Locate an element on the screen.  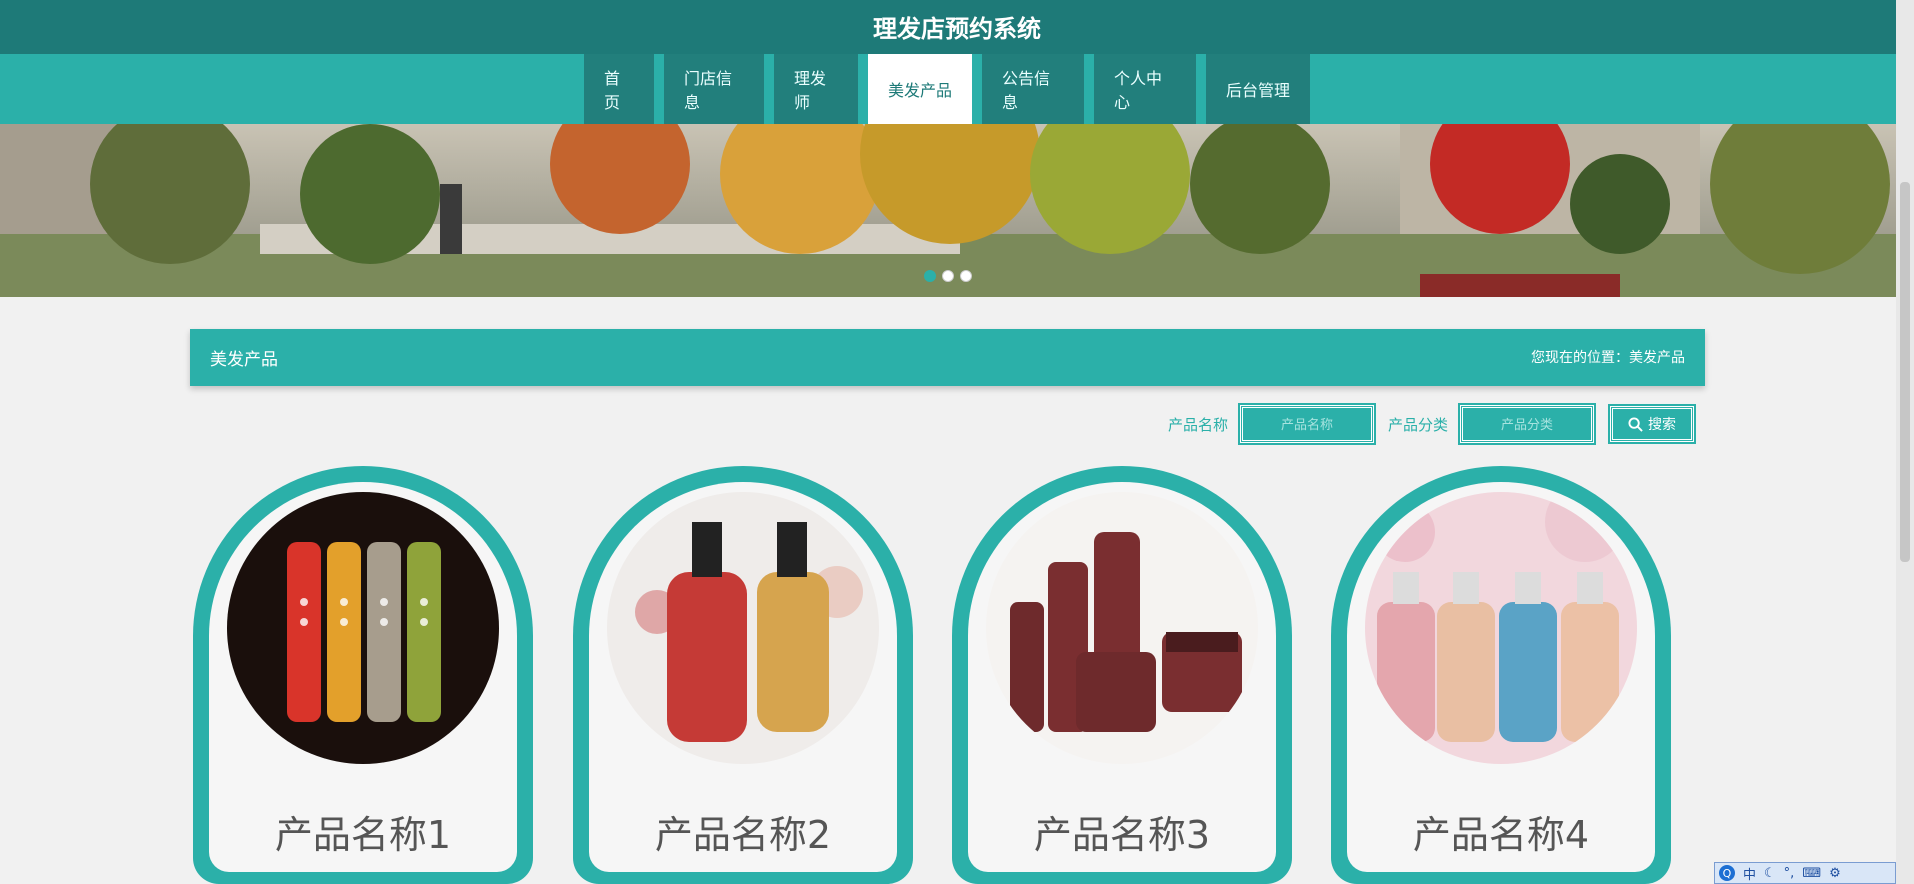
nav-item-admin: 后台管理 is located at coordinates (1258, 89).